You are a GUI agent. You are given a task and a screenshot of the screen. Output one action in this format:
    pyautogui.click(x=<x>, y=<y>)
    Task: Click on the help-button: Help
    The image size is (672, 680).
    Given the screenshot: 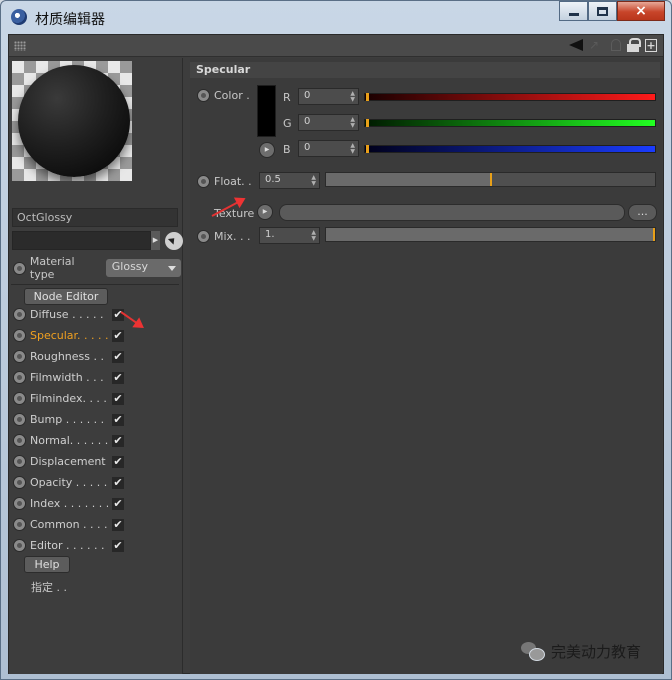 What is the action you would take?
    pyautogui.click(x=47, y=564)
    